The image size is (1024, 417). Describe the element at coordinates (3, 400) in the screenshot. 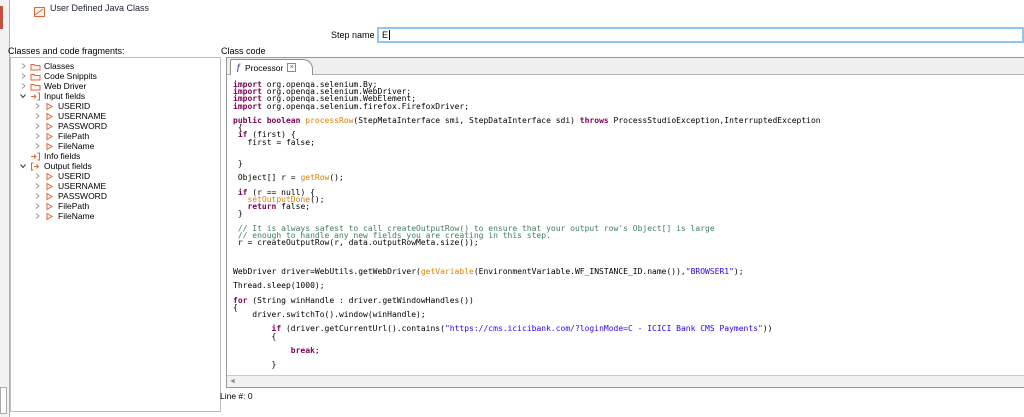

I see `background-scrollbar-thumb` at that location.